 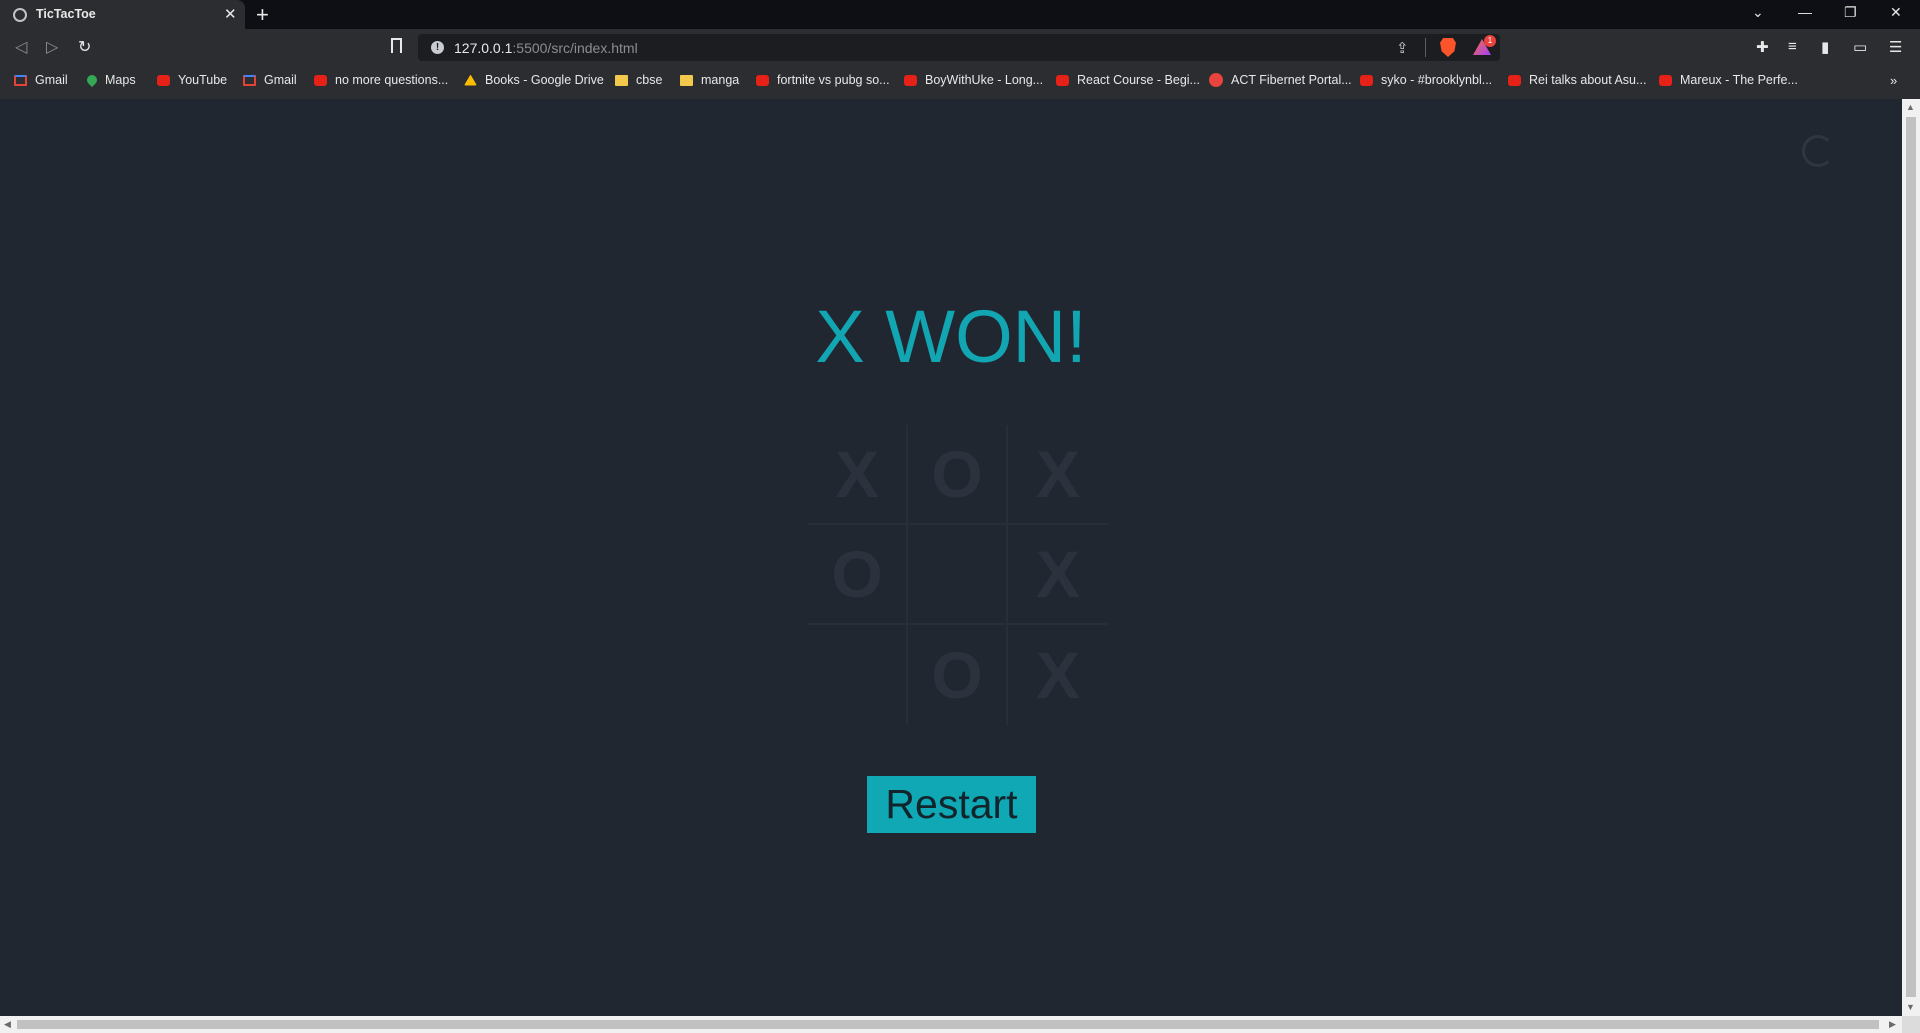 What do you see at coordinates (951, 336) in the screenshot?
I see `game-status: X WON!` at bounding box center [951, 336].